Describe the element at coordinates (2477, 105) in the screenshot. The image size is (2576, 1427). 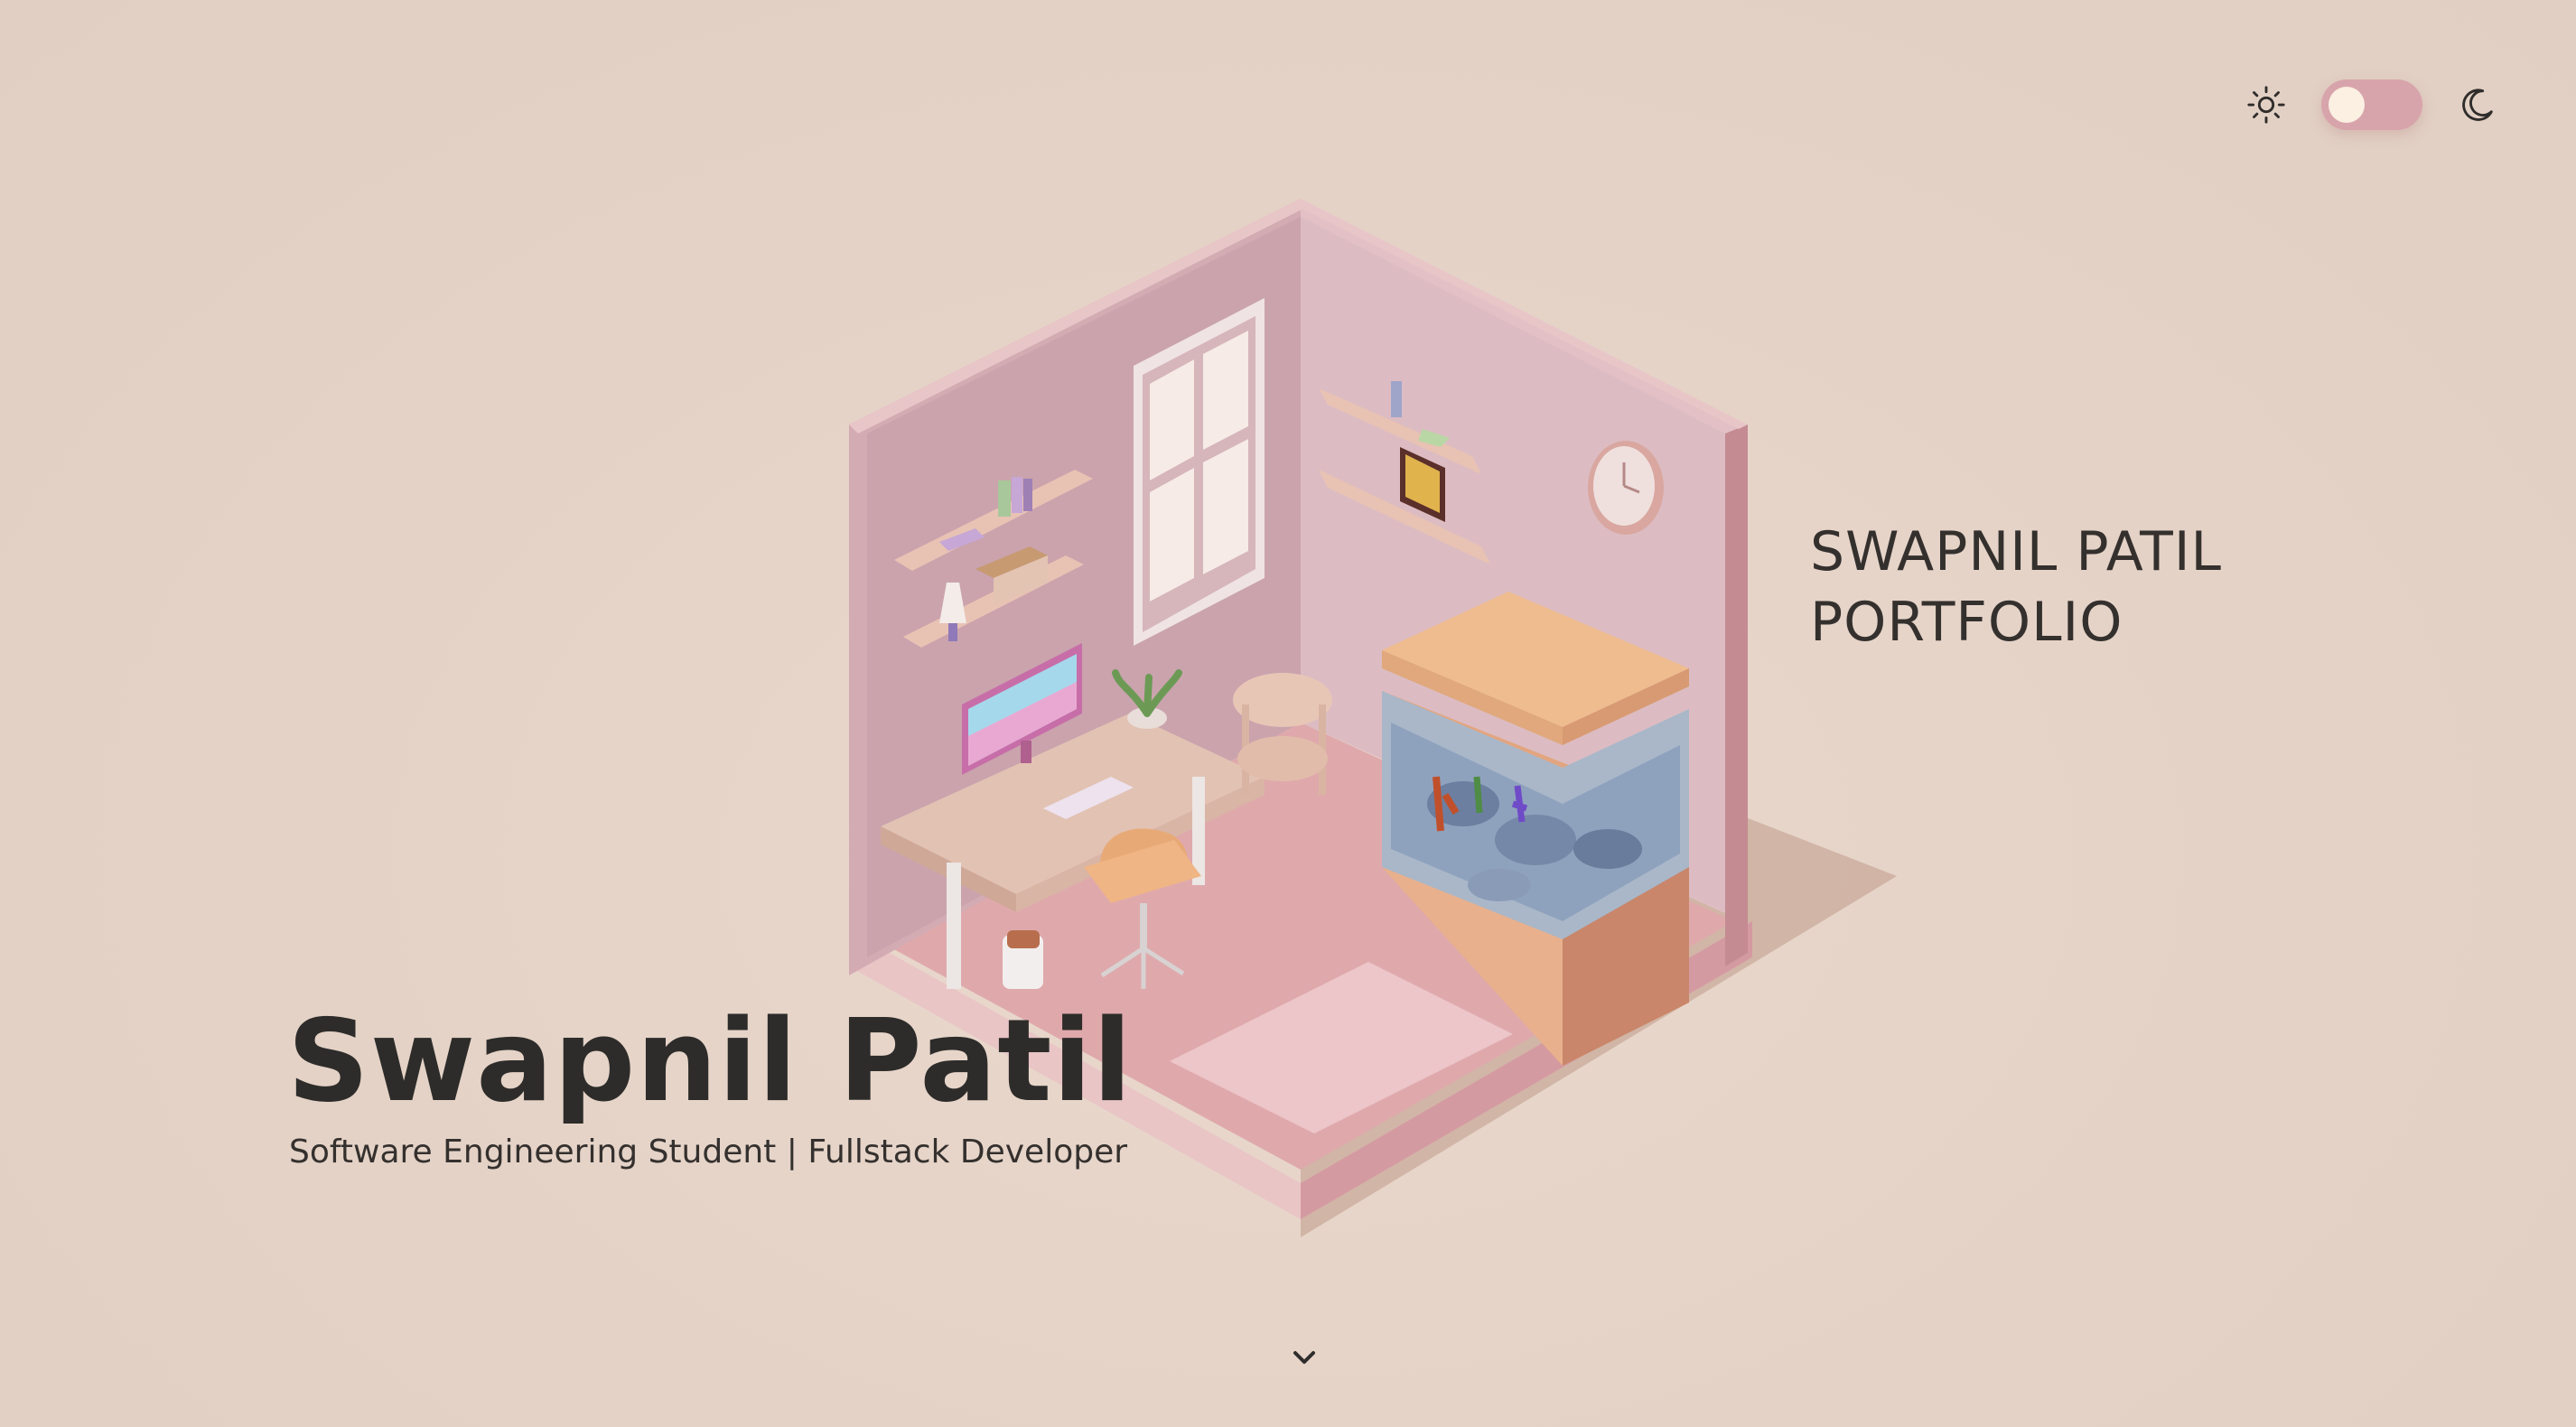
I see `moon-icon` at that location.